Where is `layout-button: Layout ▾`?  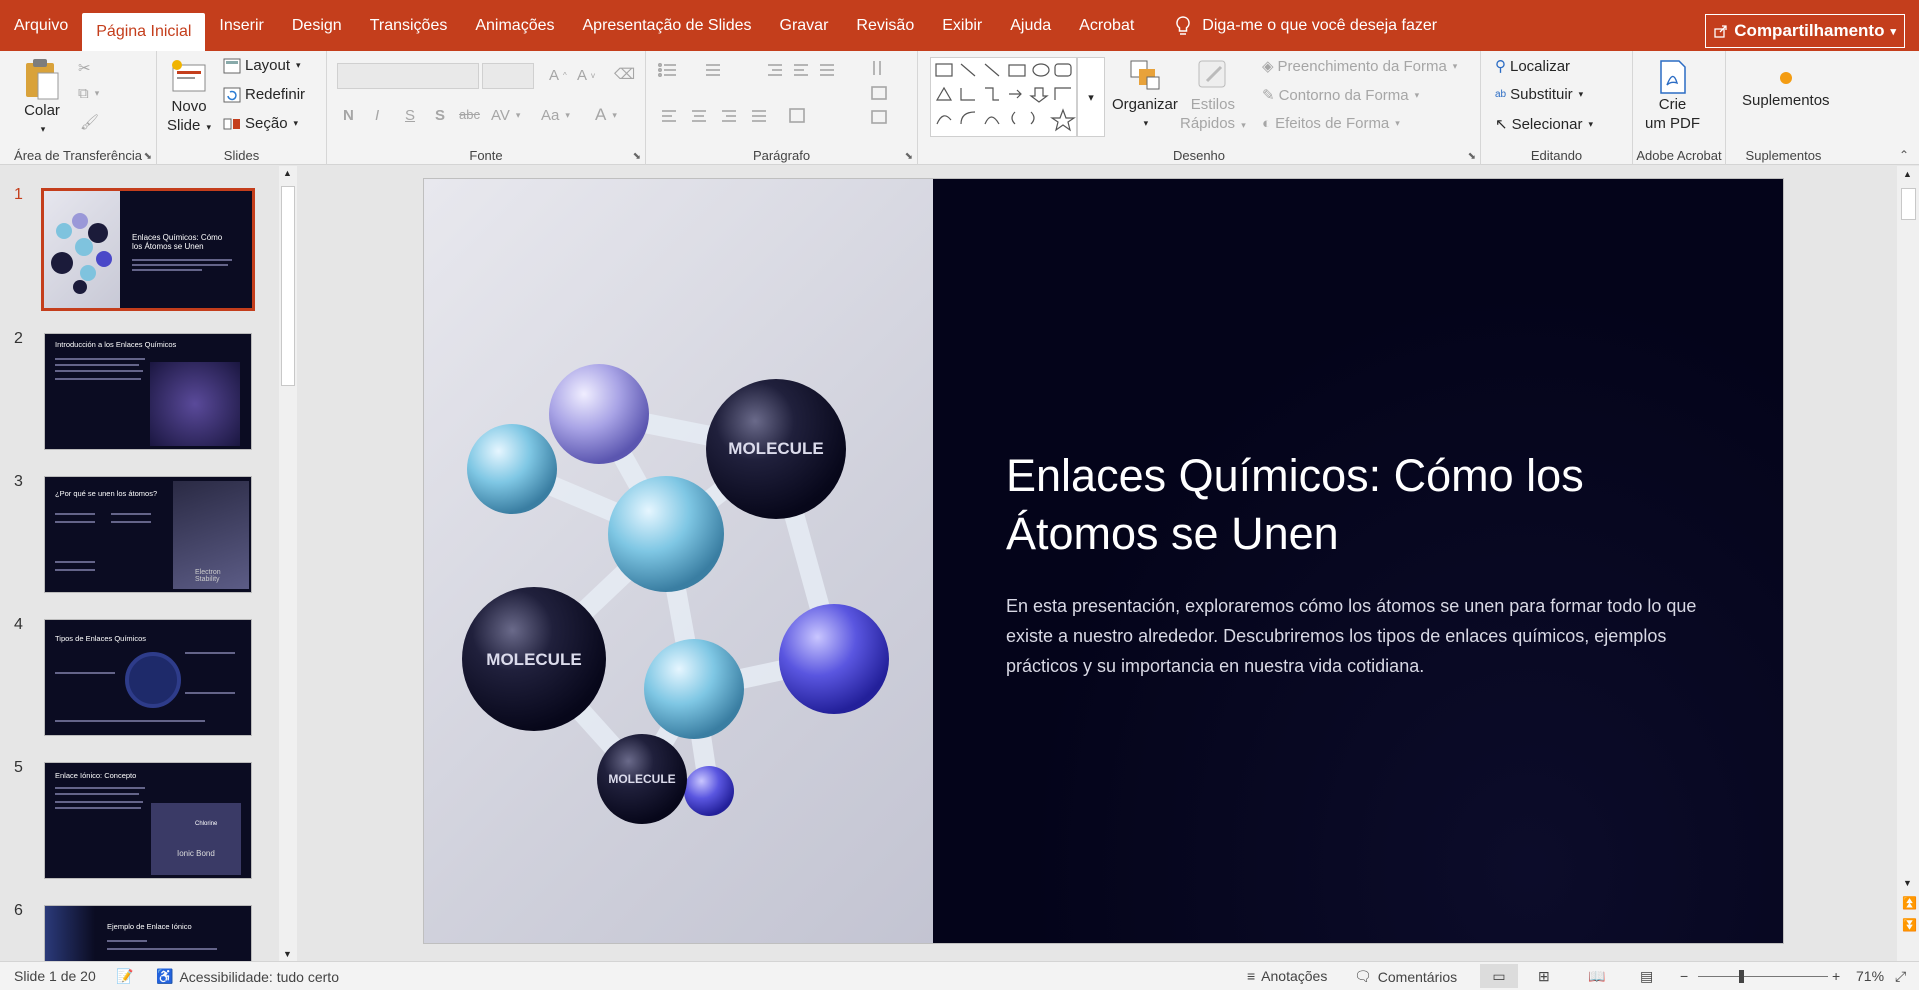
layout-button: Layout ▾ is located at coordinates (262, 65).